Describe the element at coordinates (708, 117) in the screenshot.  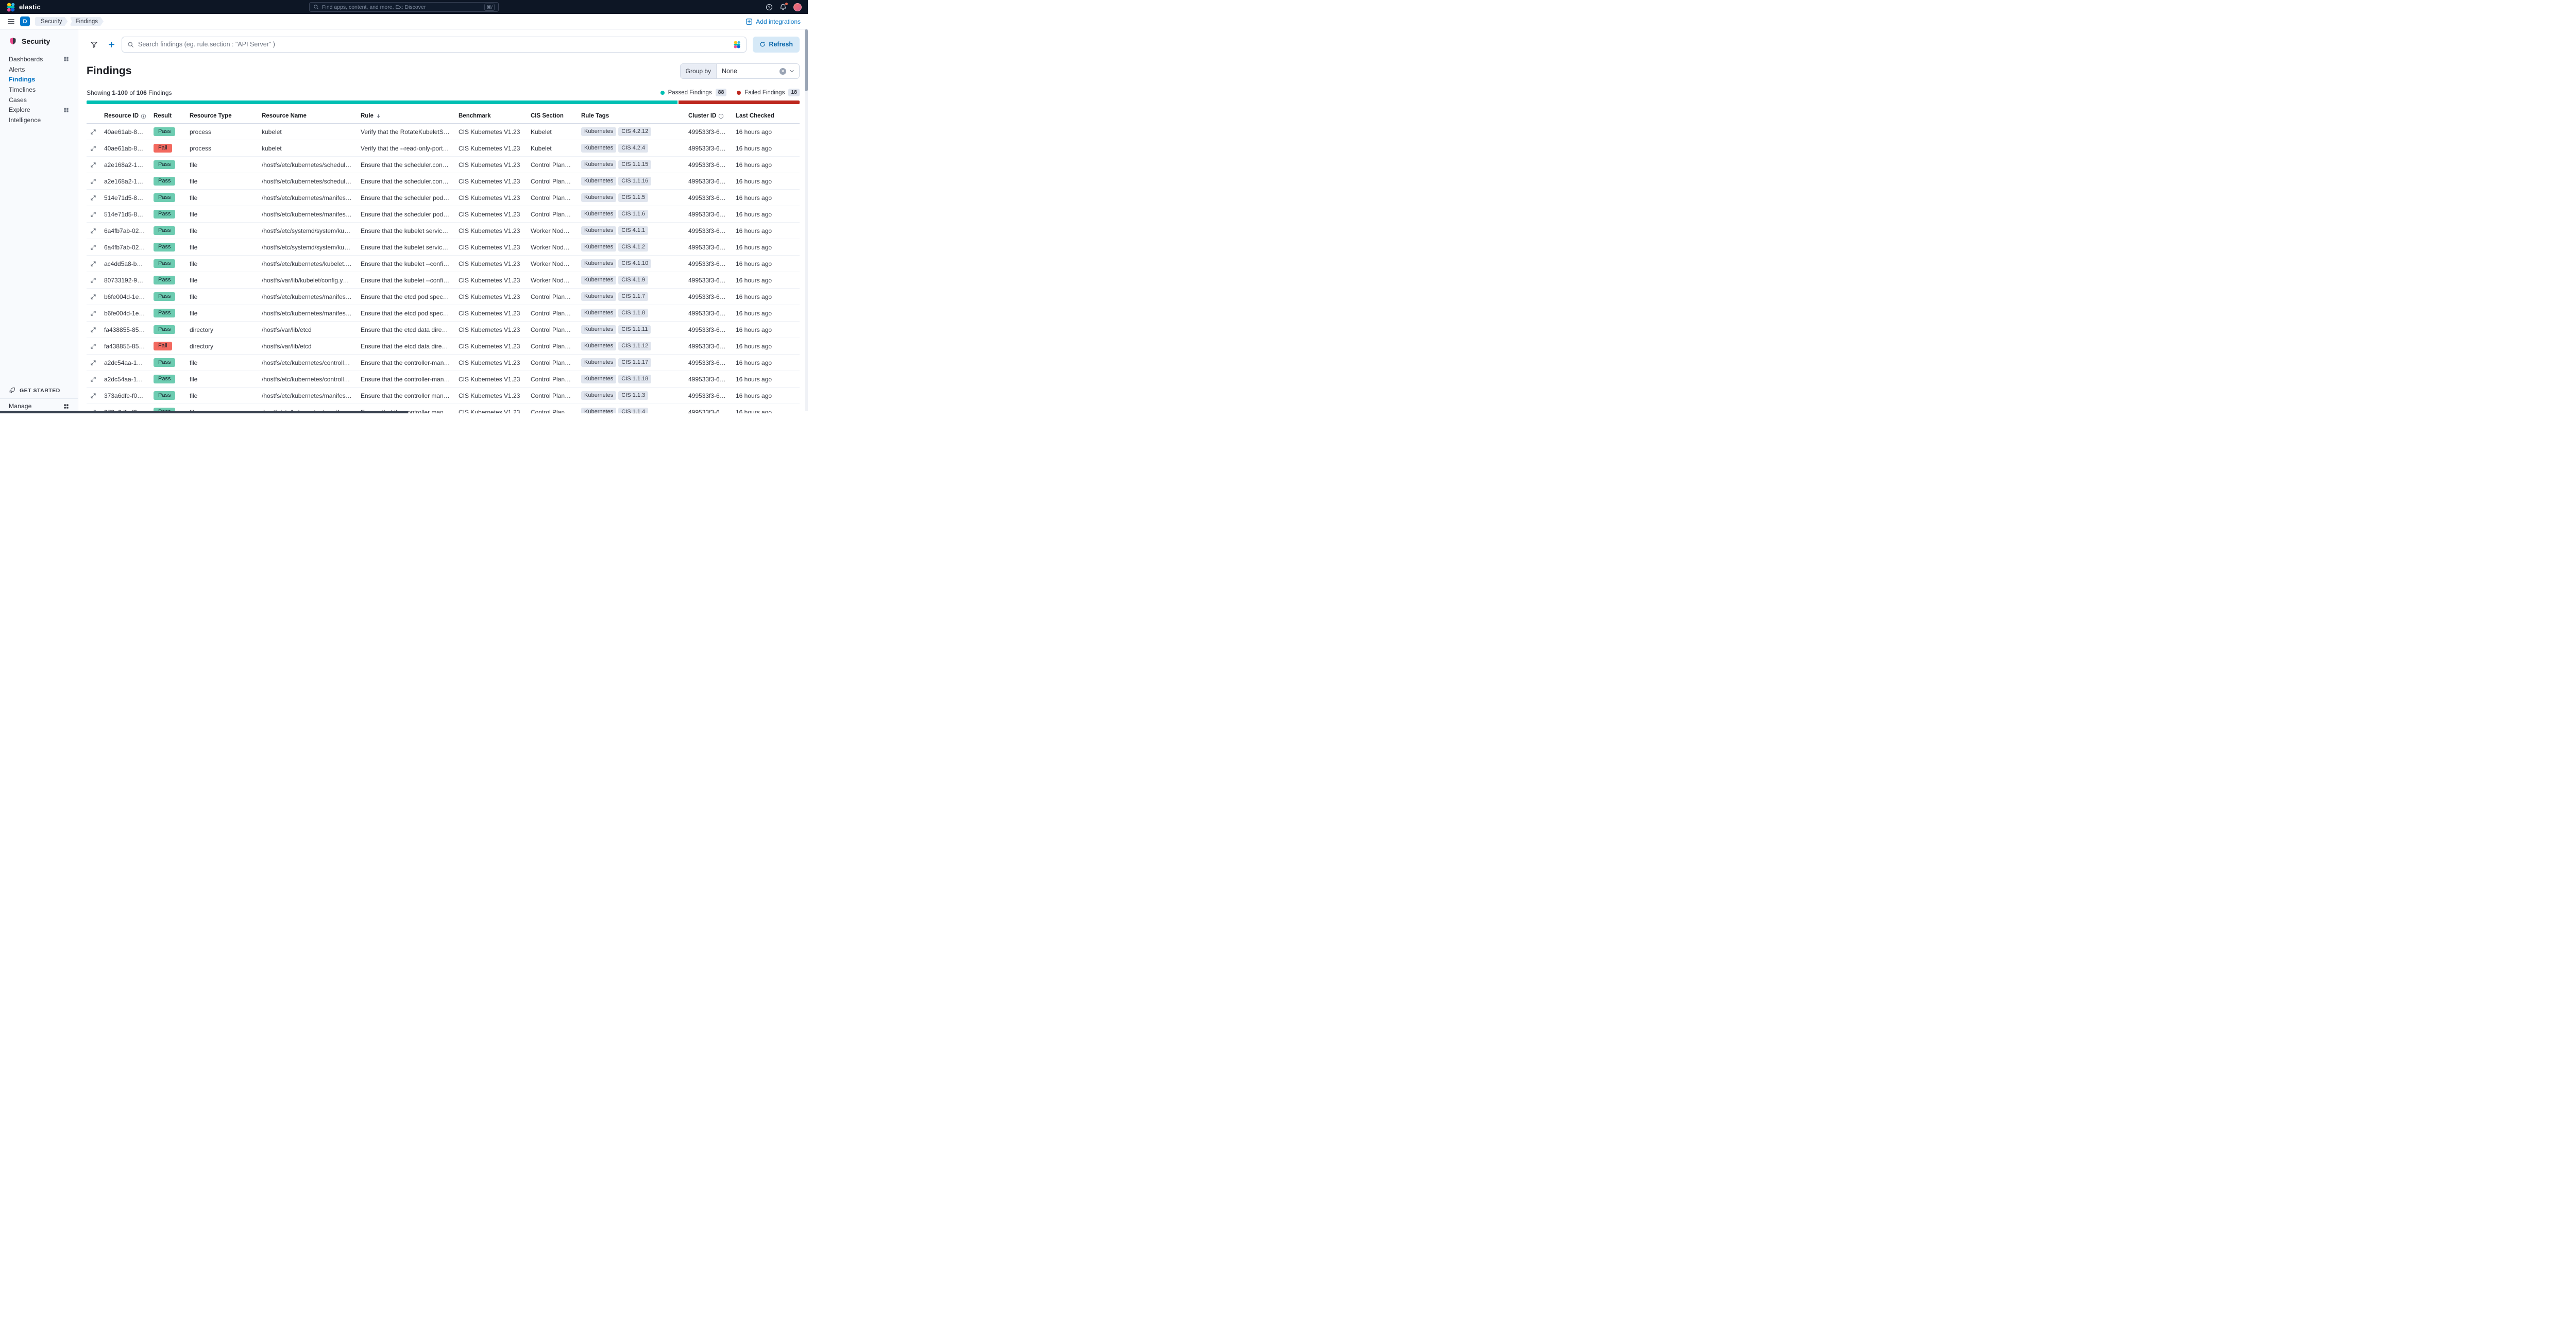
I see `col-cluster-id: Cluster ID` at that location.